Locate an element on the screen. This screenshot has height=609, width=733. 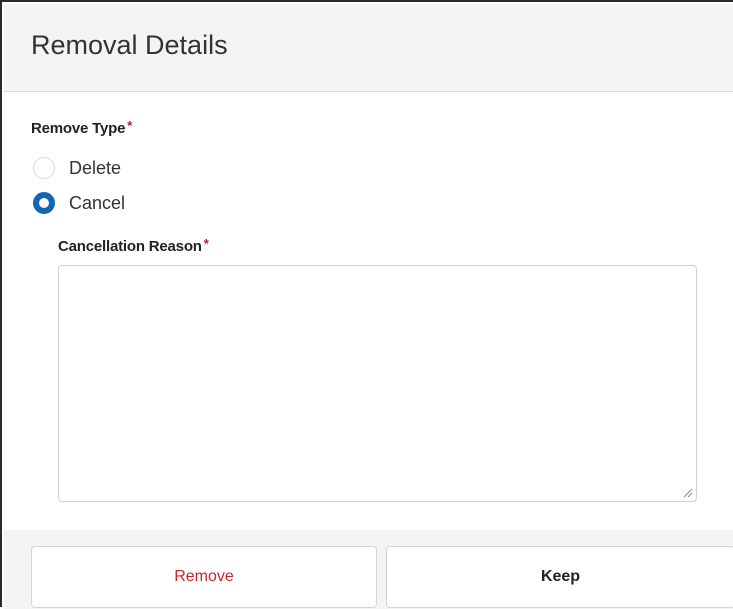
cancellation-reason-label-text: Cancellation Reason is located at coordinates (130, 246).